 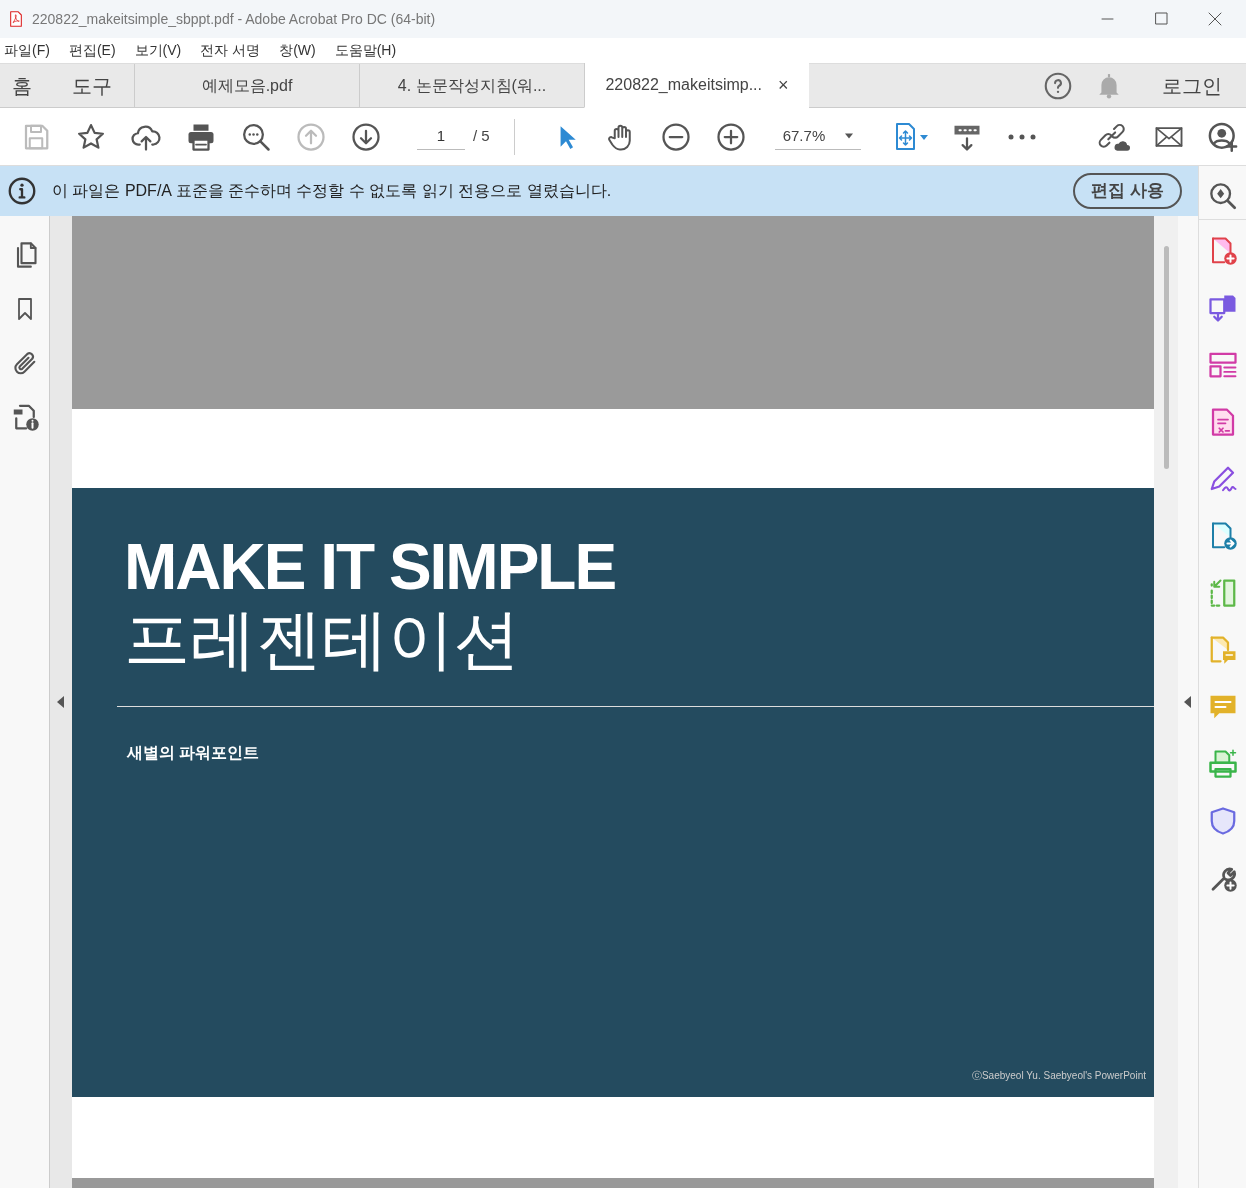 I want to click on document-tab: 예제모음.pdf, so click(x=246, y=85).